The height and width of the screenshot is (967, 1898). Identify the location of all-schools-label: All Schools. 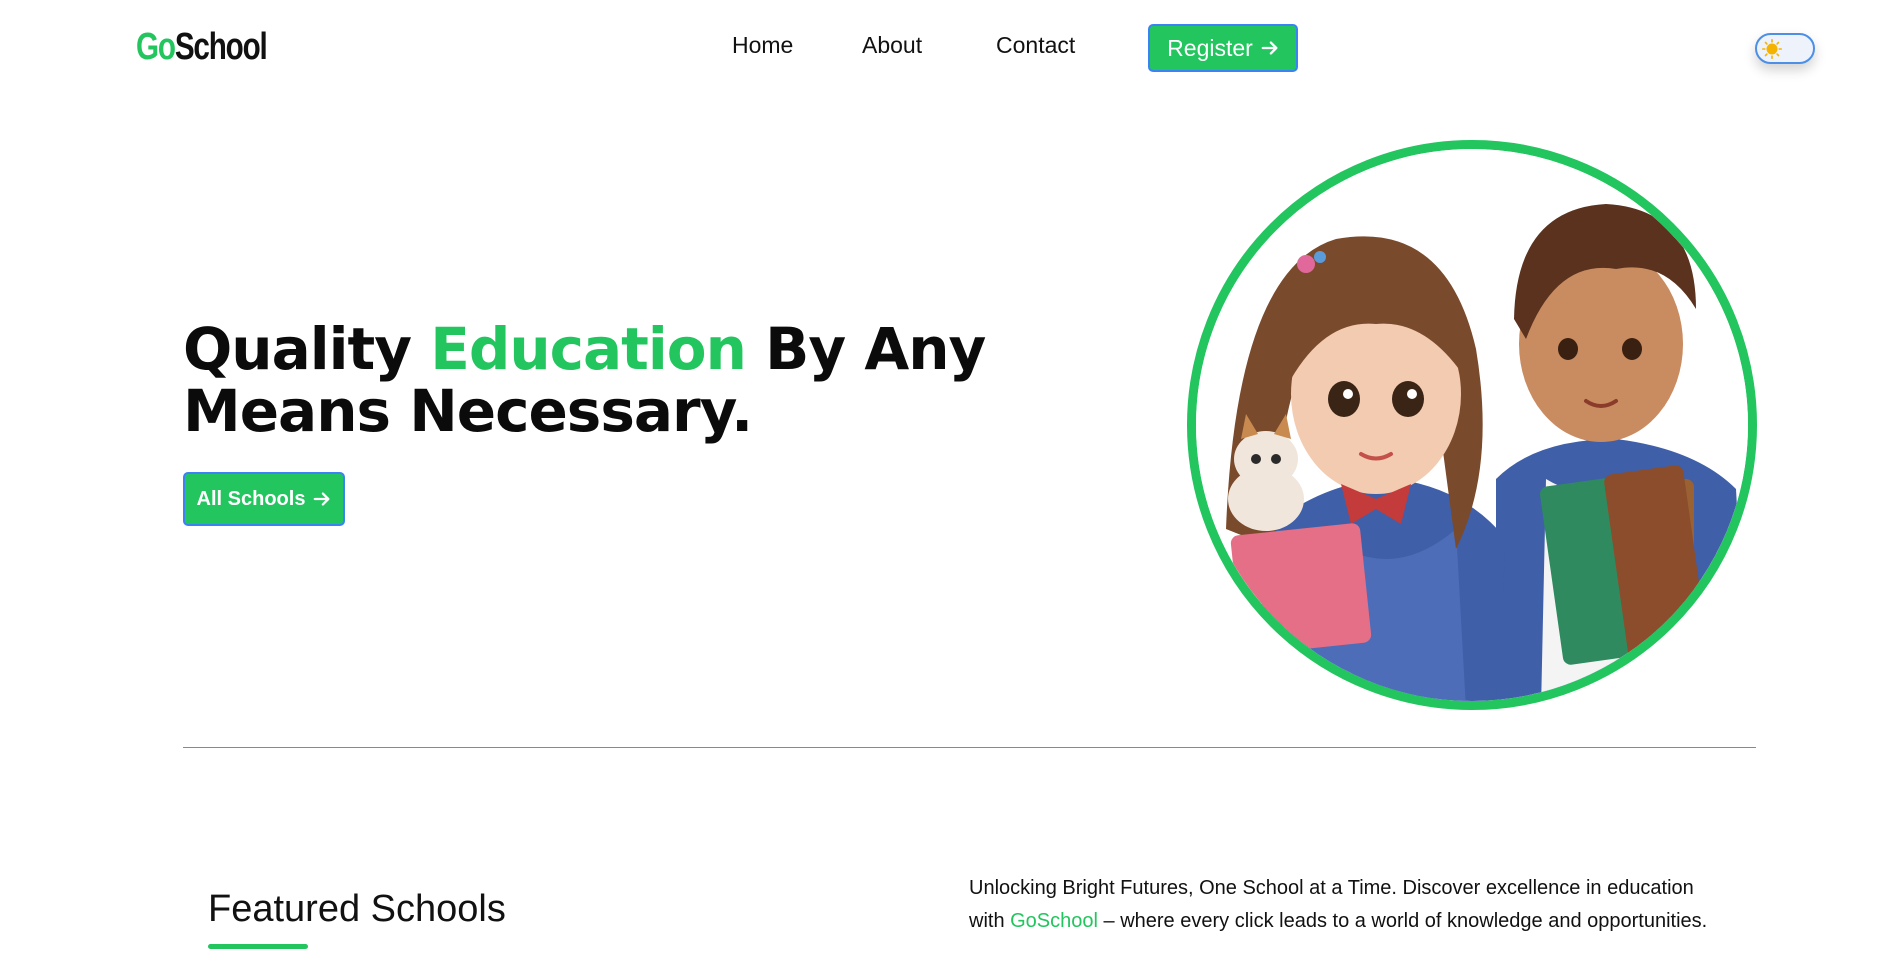
(251, 498).